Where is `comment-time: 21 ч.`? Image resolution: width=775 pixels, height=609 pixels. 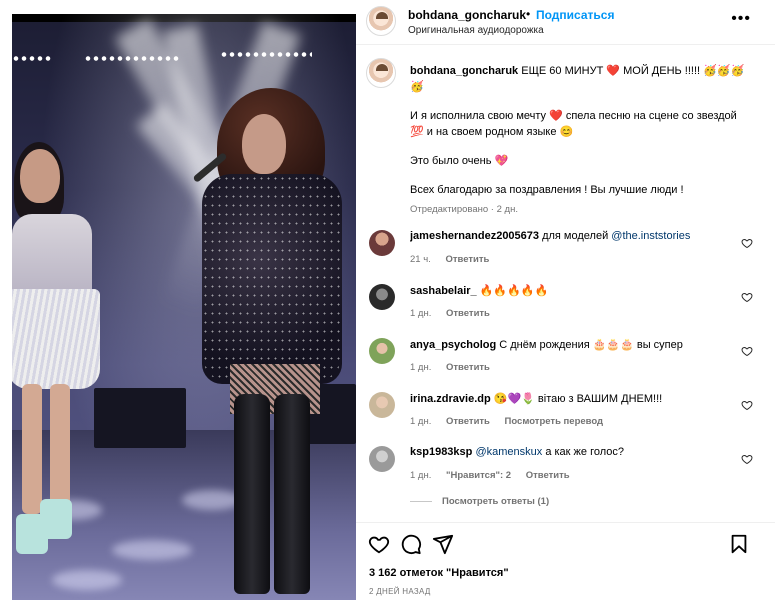
comment-time: 21 ч. is located at coordinates (420, 259).